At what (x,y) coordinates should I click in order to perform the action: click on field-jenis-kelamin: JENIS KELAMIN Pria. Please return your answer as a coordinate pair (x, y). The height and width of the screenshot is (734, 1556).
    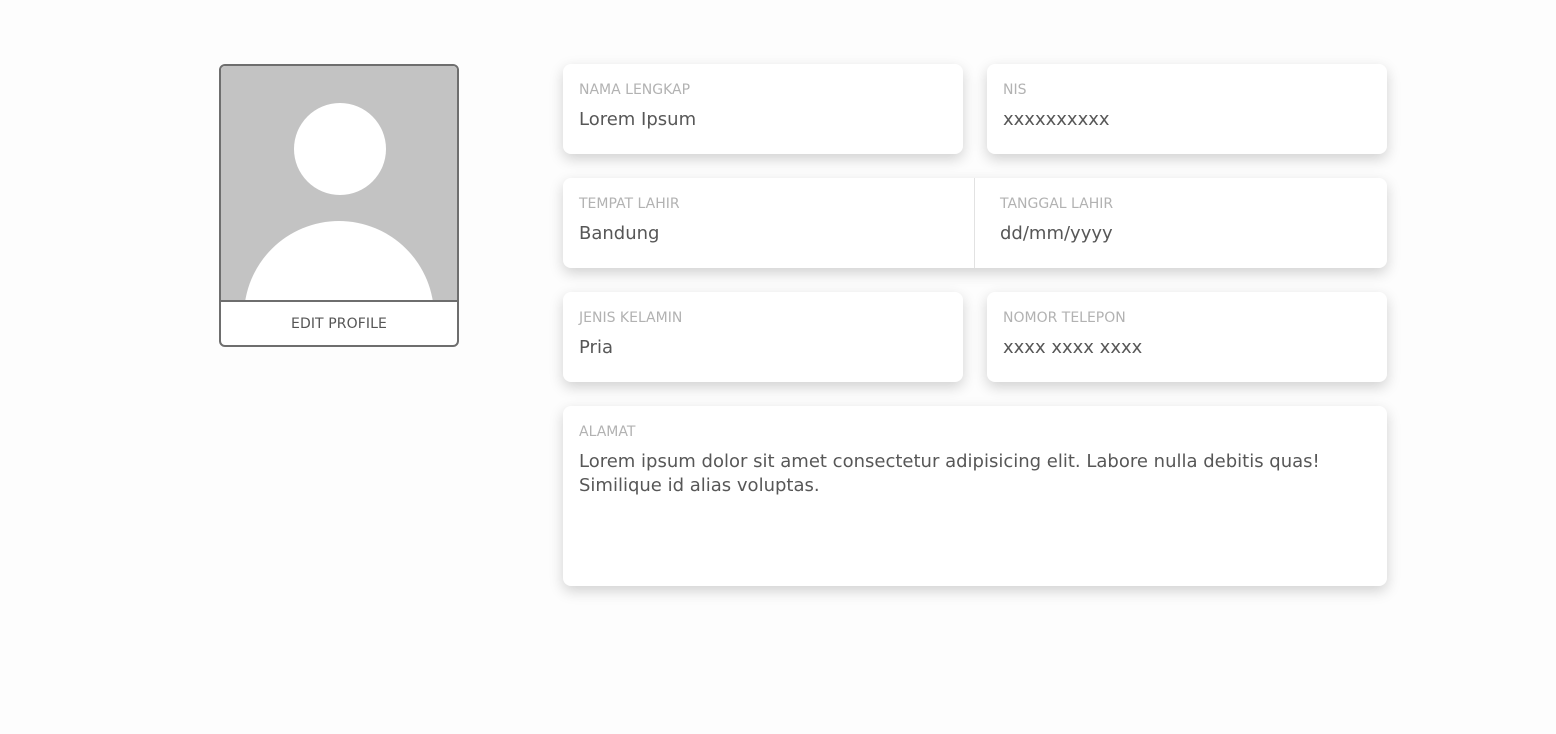
    Looking at the image, I should click on (763, 337).